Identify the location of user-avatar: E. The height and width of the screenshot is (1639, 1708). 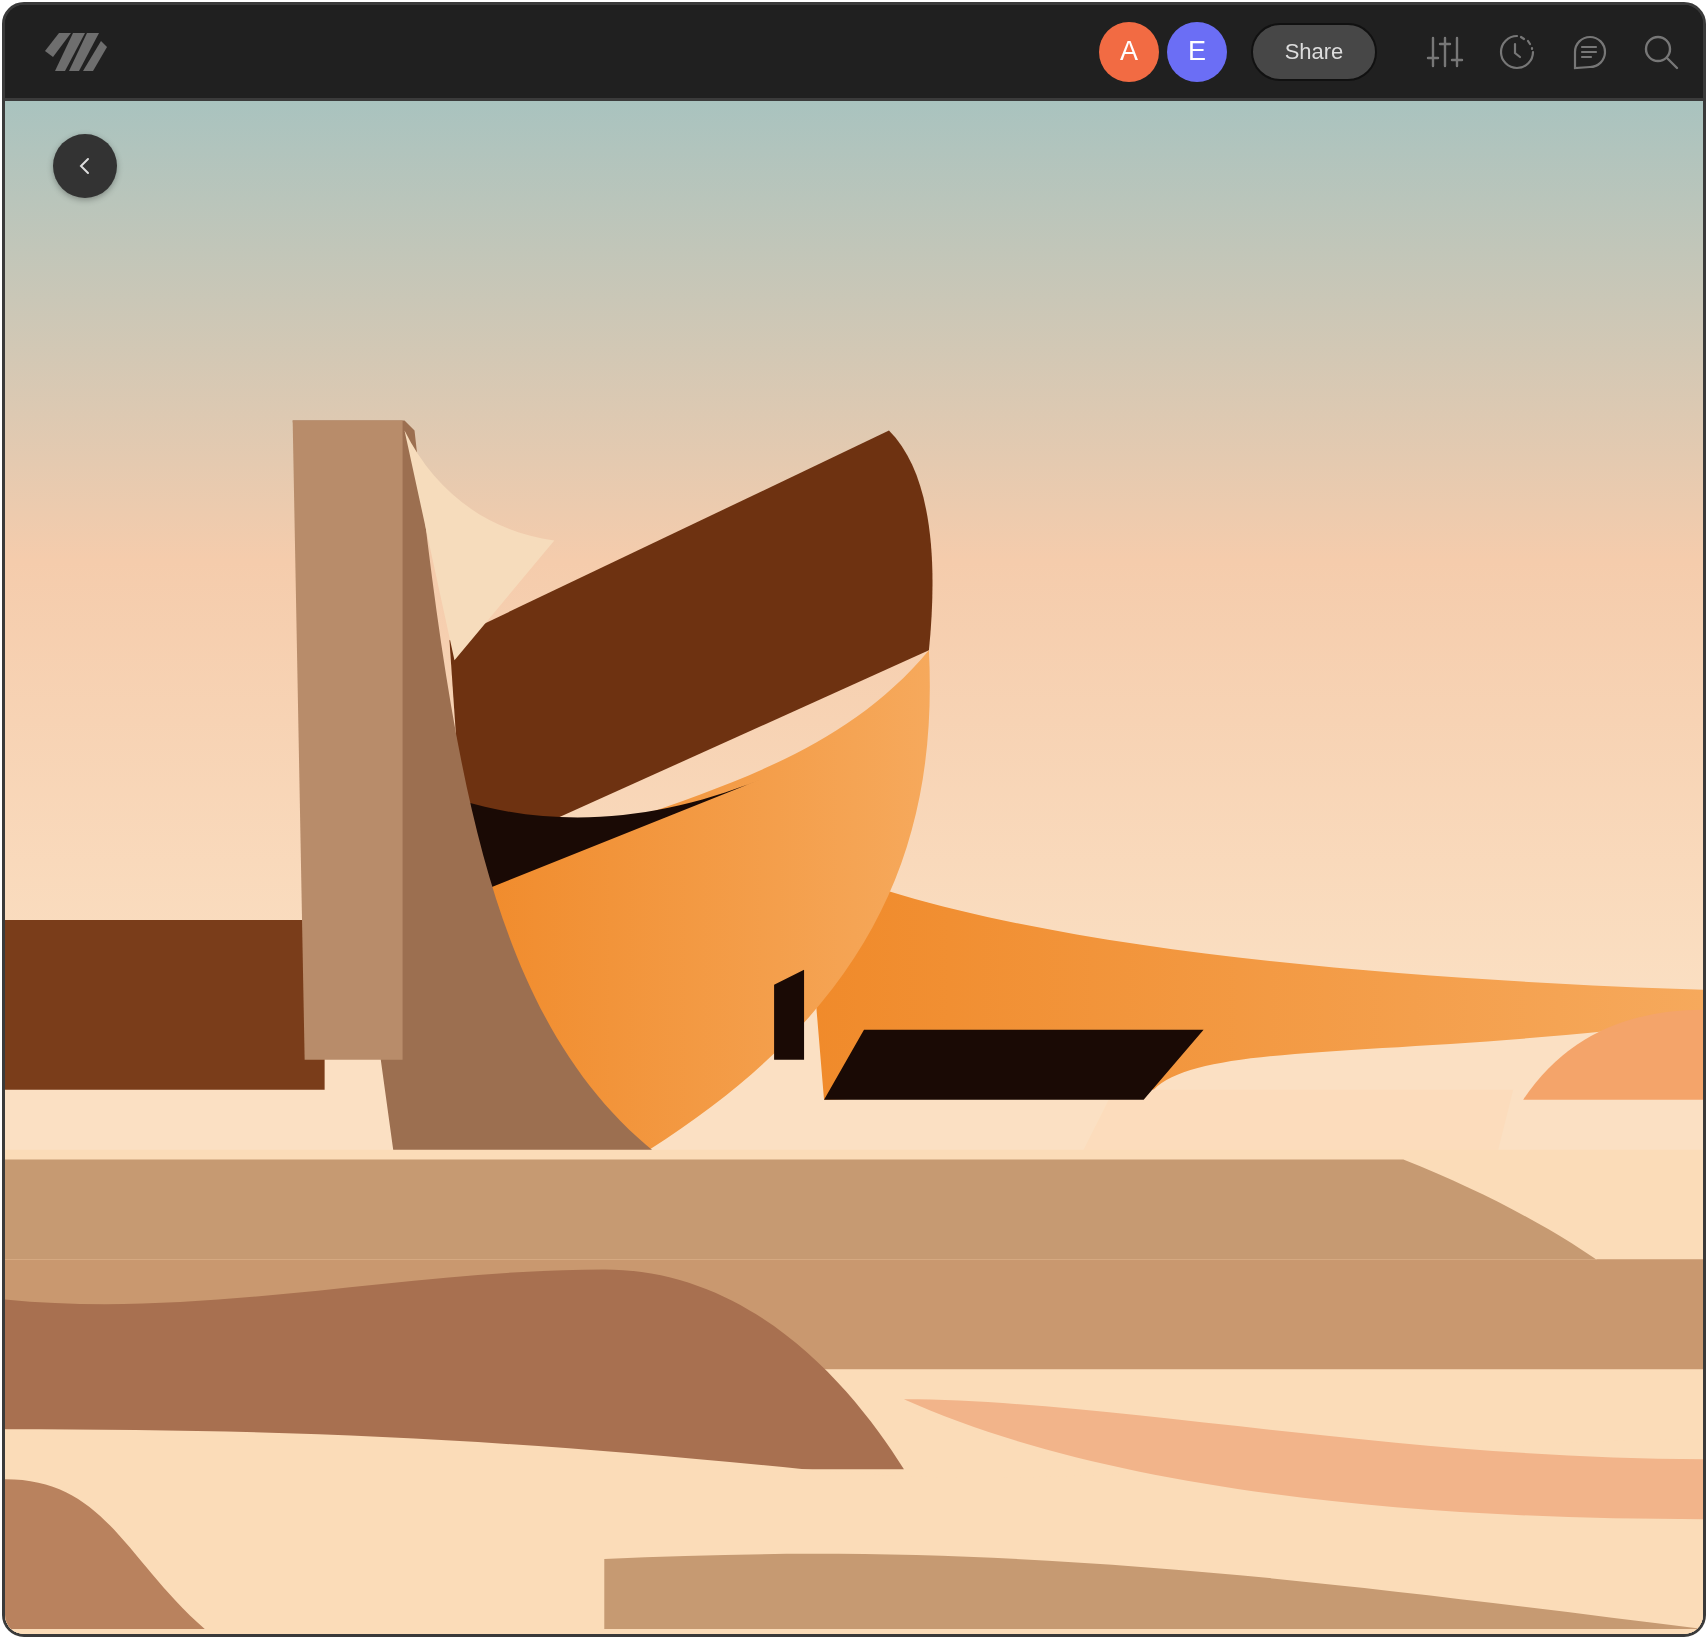
(1197, 51).